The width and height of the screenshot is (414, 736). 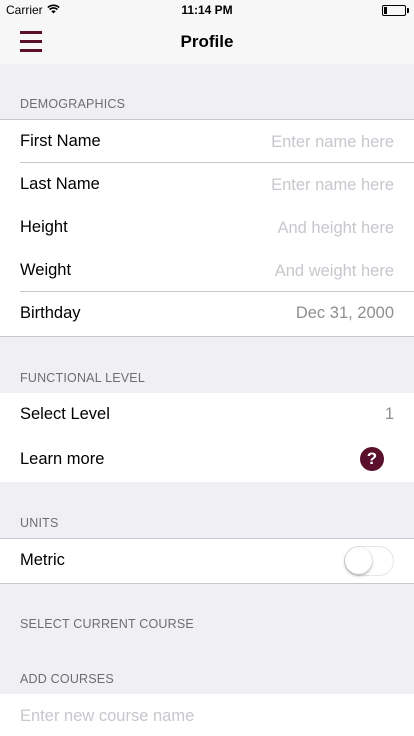 I want to click on height-label: Height, so click(x=44, y=227).